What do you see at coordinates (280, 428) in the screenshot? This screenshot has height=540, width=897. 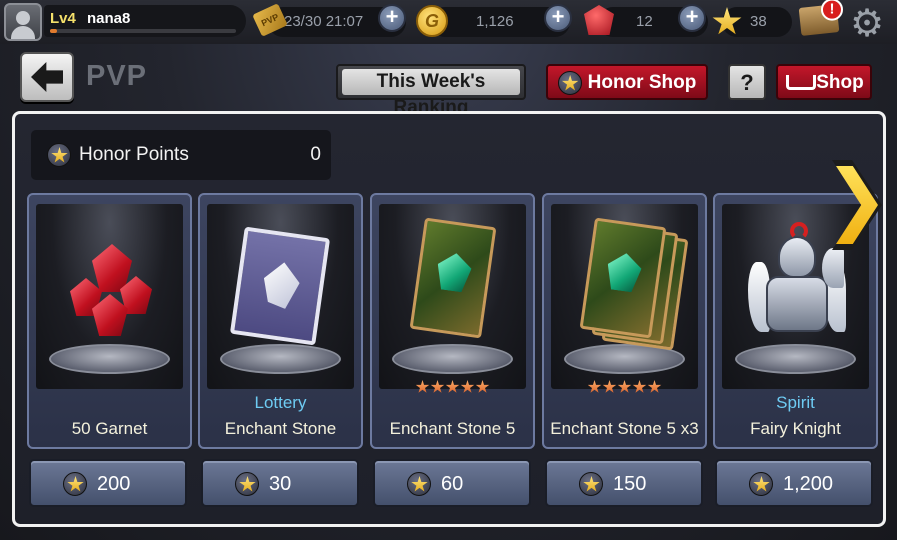 I see `item-name: Enchant Stone` at bounding box center [280, 428].